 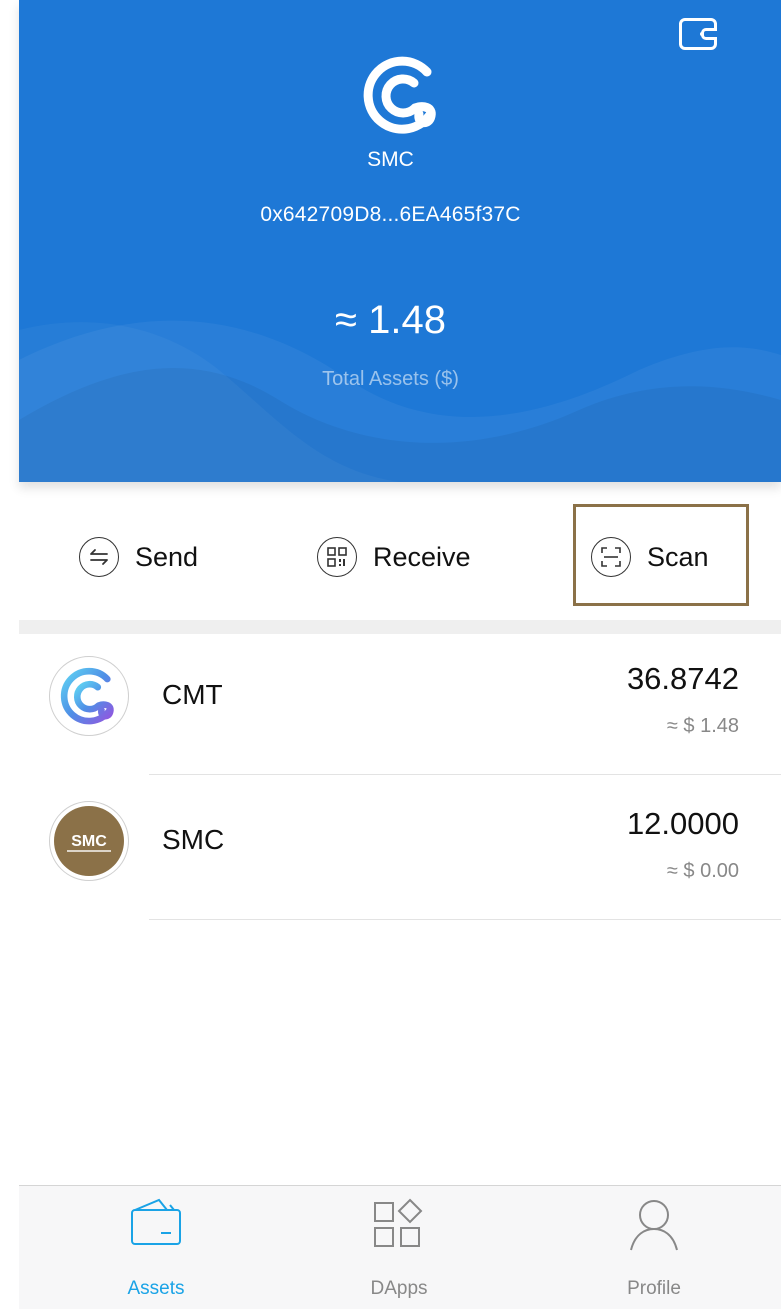 What do you see at coordinates (399, 95) in the screenshot?
I see `cybermiles-logo` at bounding box center [399, 95].